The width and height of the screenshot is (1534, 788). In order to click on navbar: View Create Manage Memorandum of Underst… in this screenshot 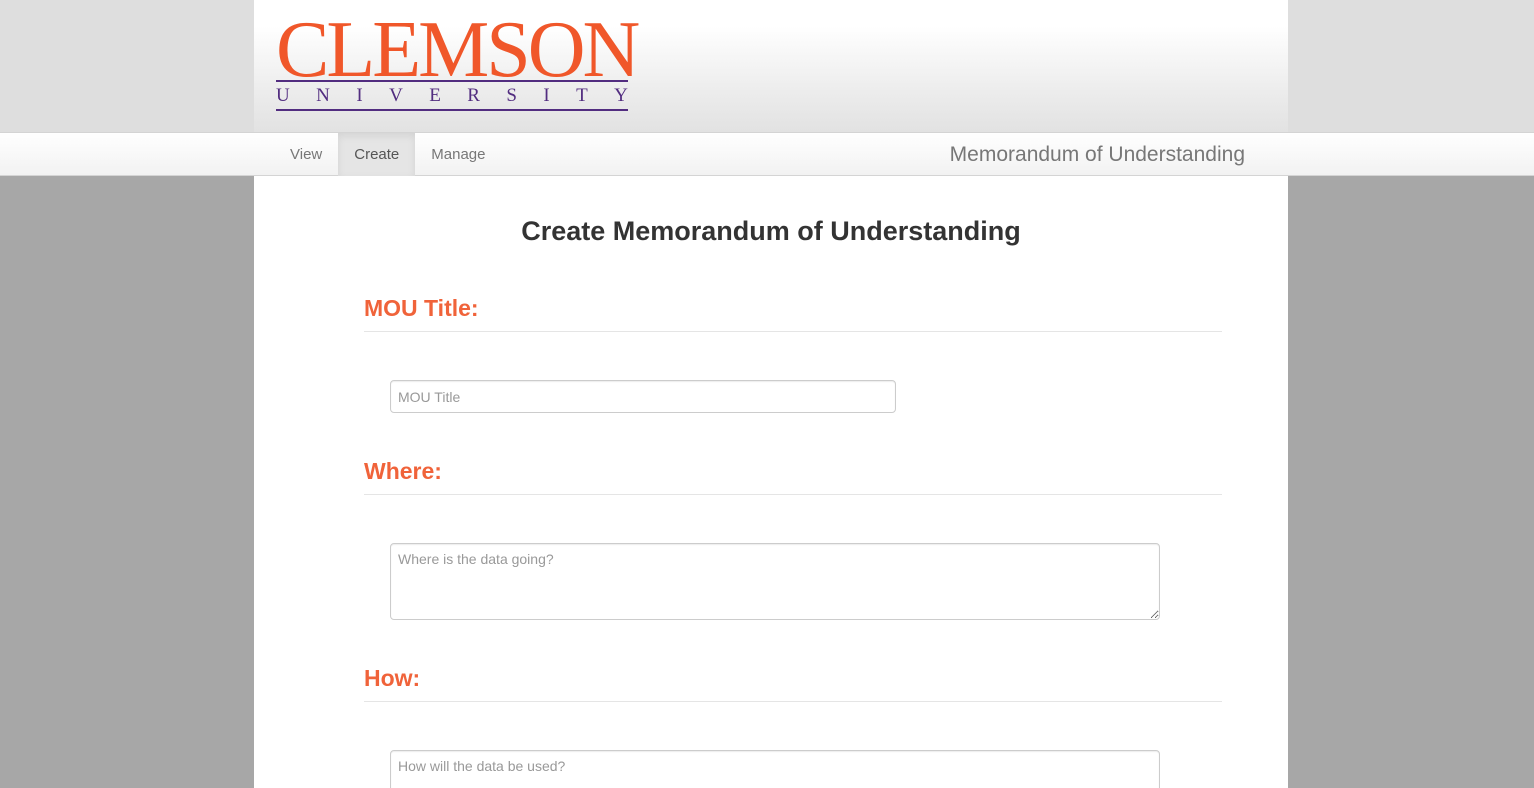, I will do `click(767, 154)`.